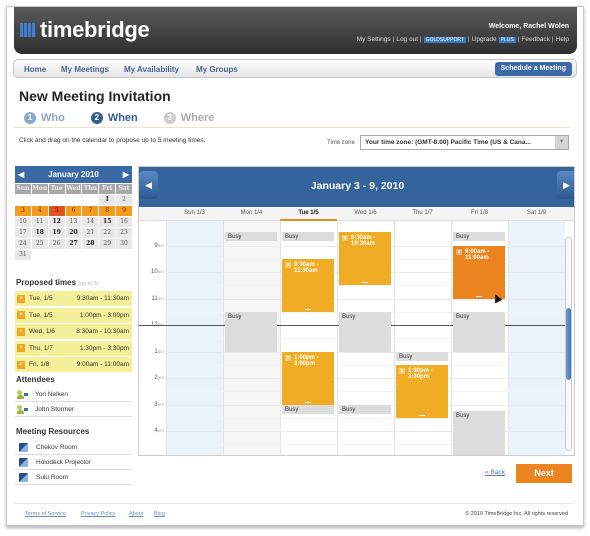 The height and width of the screenshot is (536, 590). Describe the element at coordinates (73, 364) in the screenshot. I see `proposed-time-item: × Fri, 1/8 9:00am - 11:00am` at that location.